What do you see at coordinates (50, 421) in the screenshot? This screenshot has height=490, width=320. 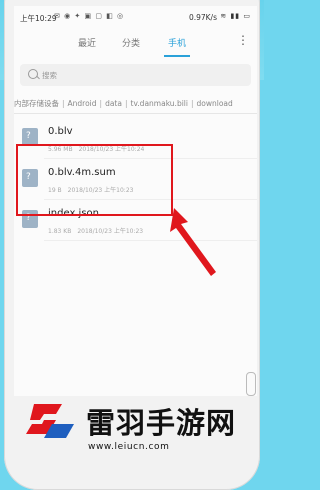 I see `brand-logo-icon` at bounding box center [50, 421].